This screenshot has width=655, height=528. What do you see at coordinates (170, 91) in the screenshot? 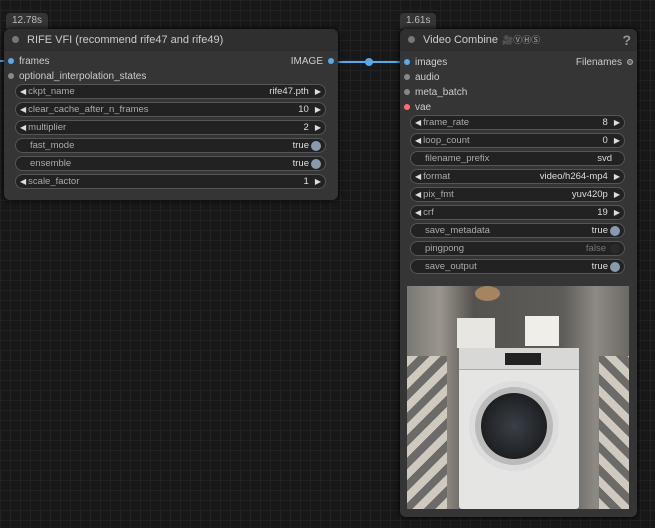
I see `widget-ckpt-name: ◀ ckpt_name rife47.pth ▶` at bounding box center [170, 91].